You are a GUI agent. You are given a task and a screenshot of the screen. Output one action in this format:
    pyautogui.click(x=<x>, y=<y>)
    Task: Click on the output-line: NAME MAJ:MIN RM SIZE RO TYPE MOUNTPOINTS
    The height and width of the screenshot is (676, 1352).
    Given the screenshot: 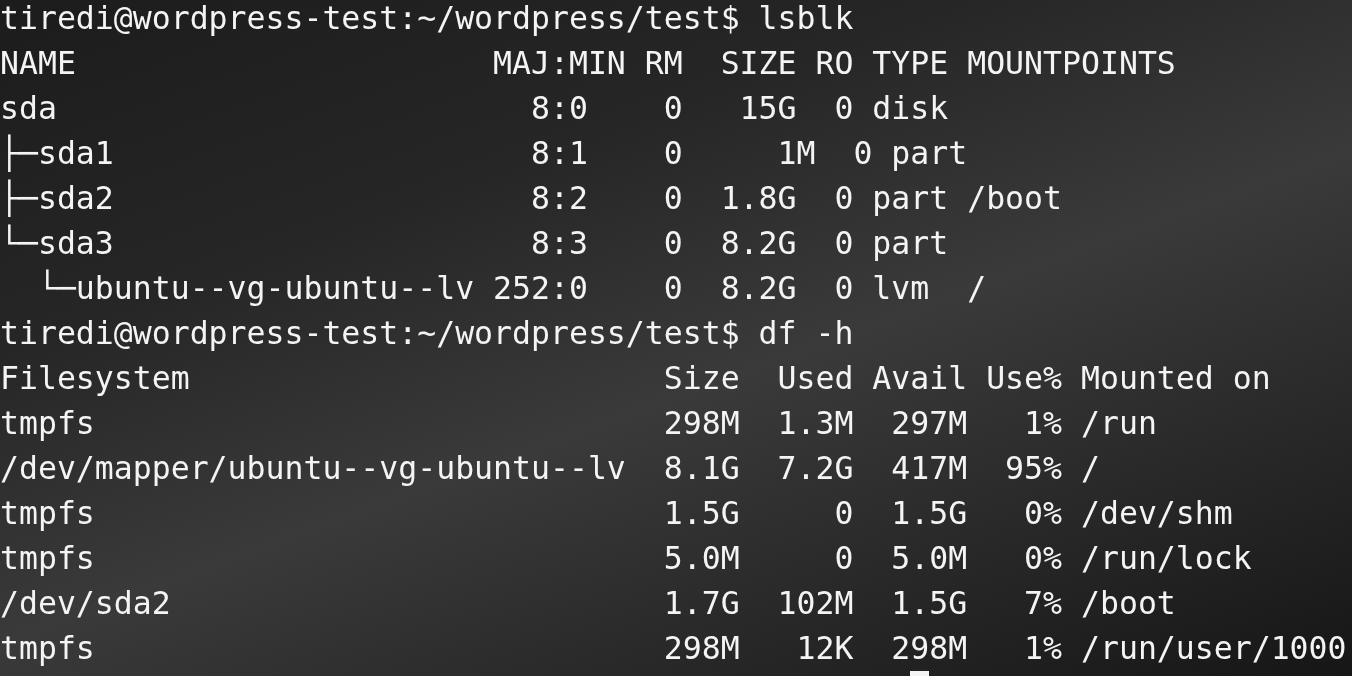 What is the action you would take?
    pyautogui.click(x=588, y=63)
    